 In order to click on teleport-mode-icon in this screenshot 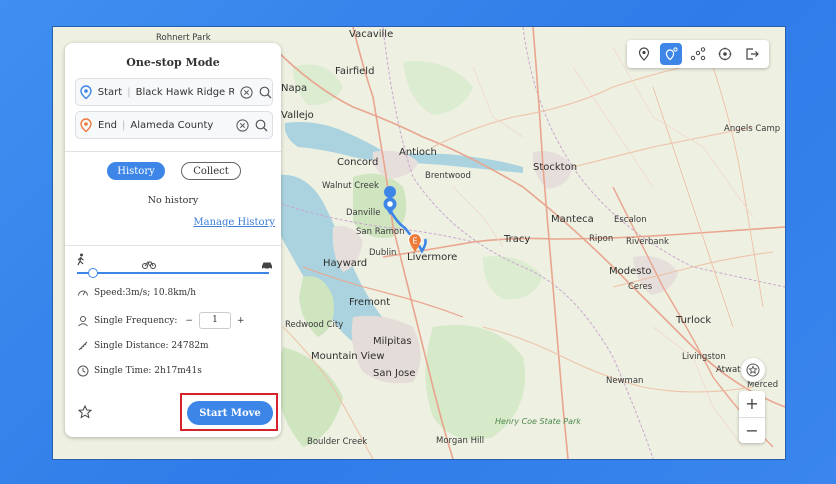, I will do `click(644, 54)`.